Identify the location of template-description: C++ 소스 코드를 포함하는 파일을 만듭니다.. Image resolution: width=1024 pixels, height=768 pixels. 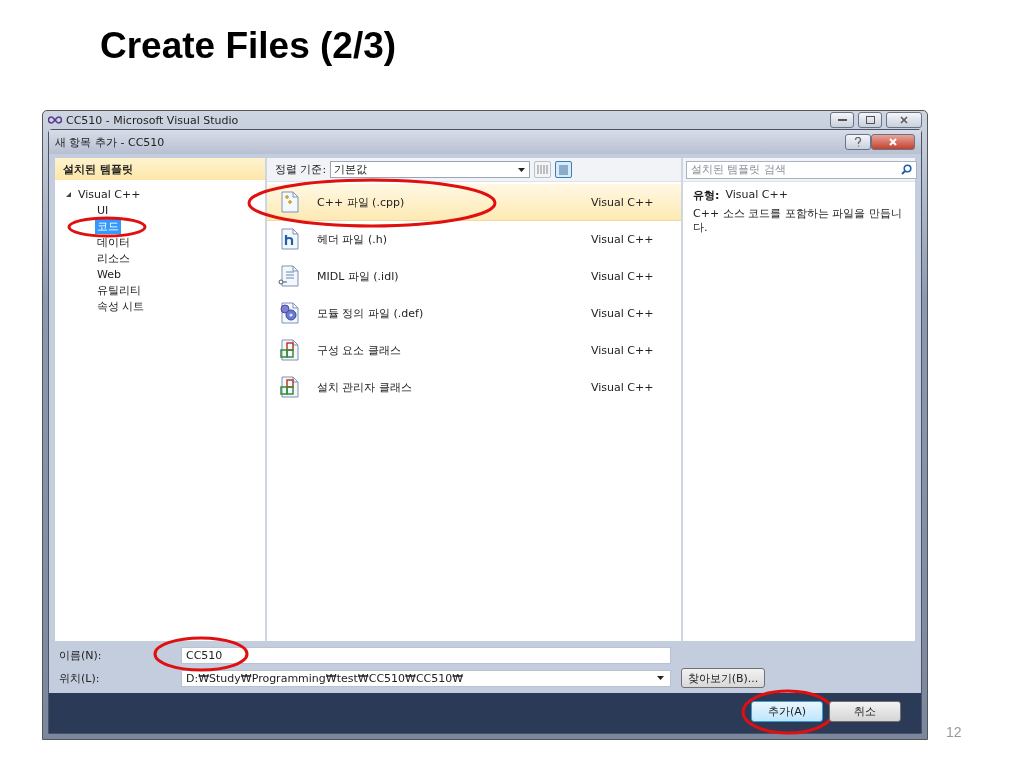
(798, 221).